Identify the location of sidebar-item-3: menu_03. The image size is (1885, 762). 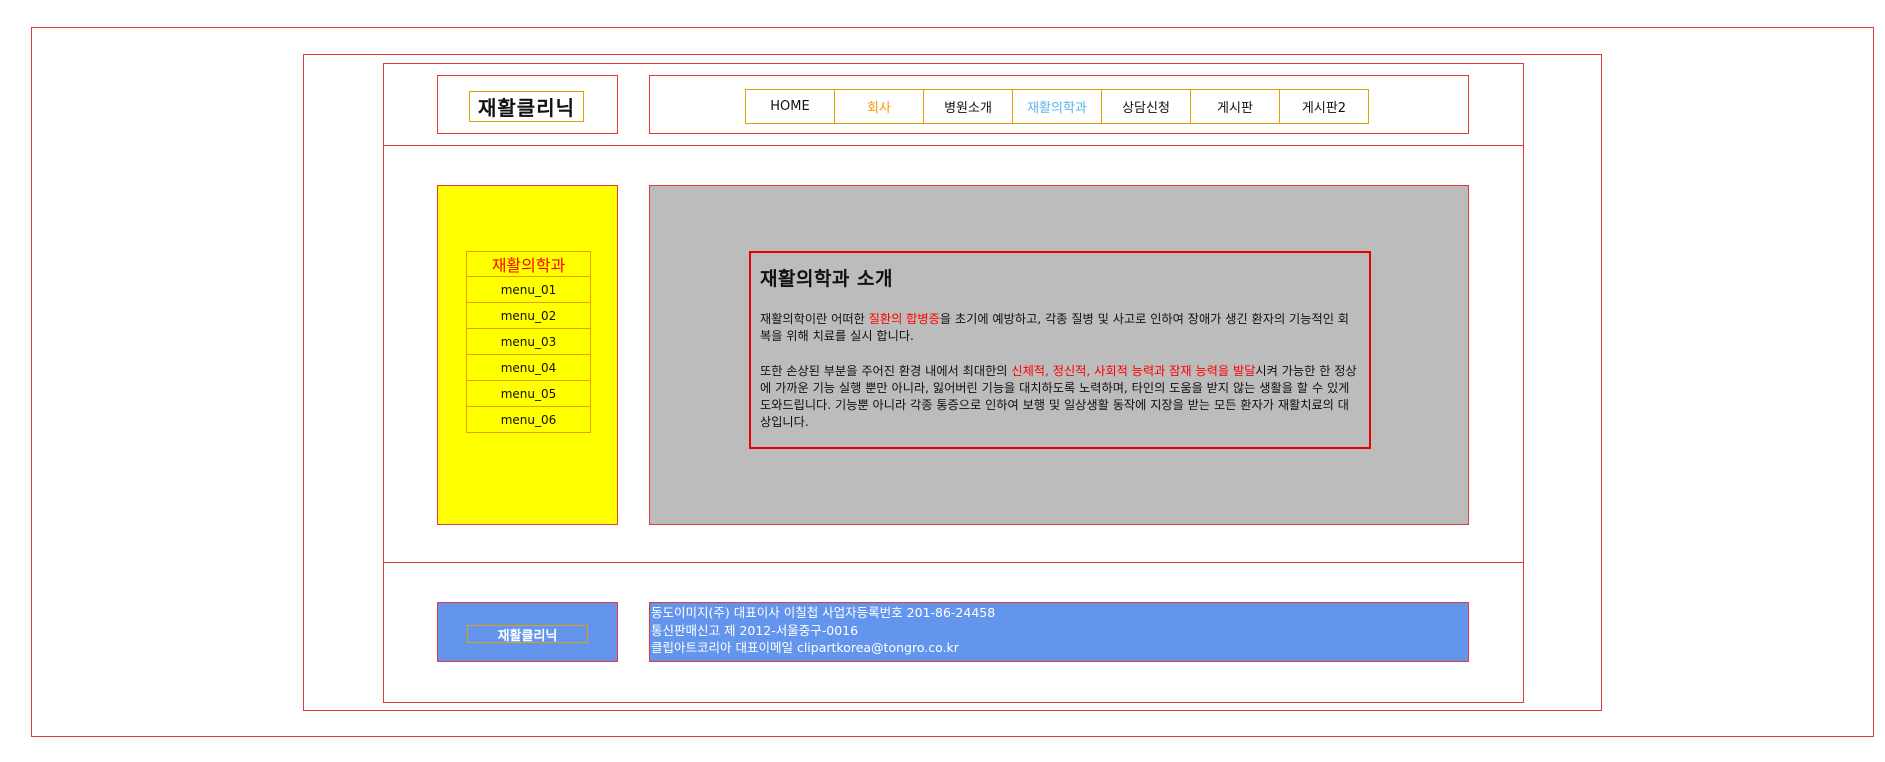
(528, 342).